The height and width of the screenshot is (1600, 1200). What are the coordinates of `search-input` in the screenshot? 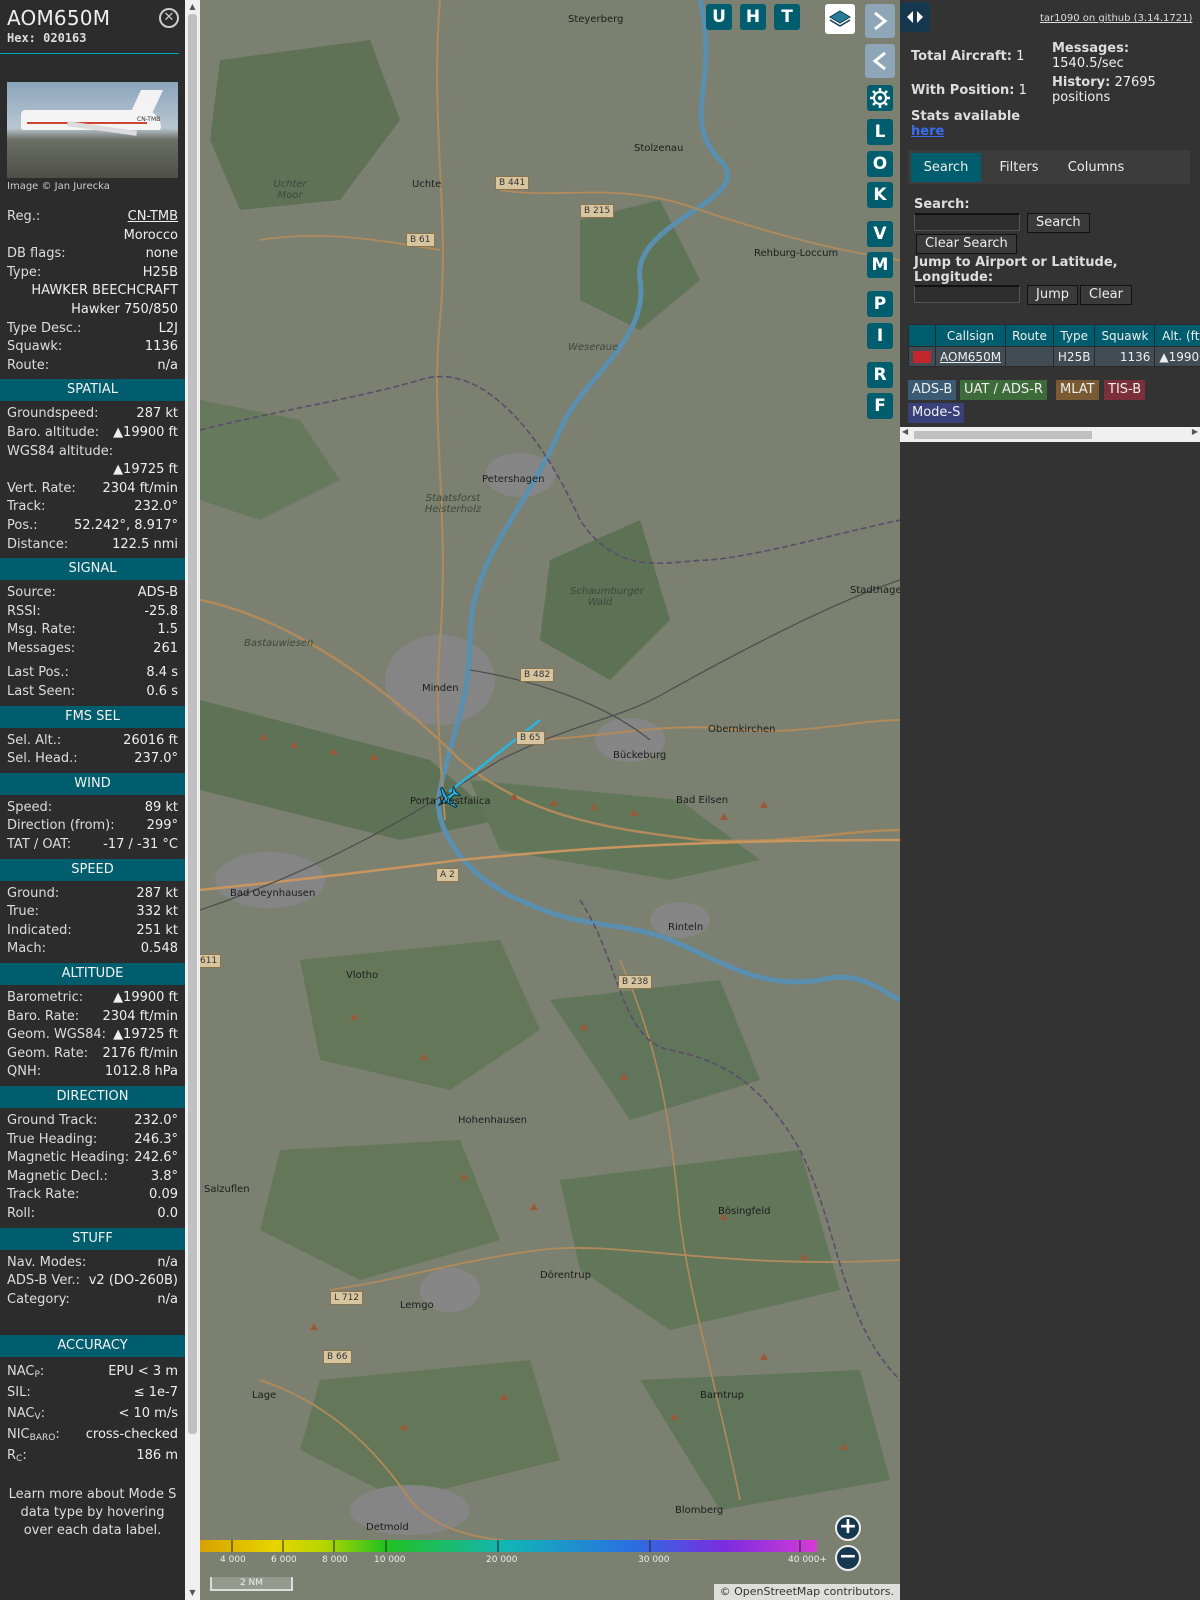 It's located at (967, 222).